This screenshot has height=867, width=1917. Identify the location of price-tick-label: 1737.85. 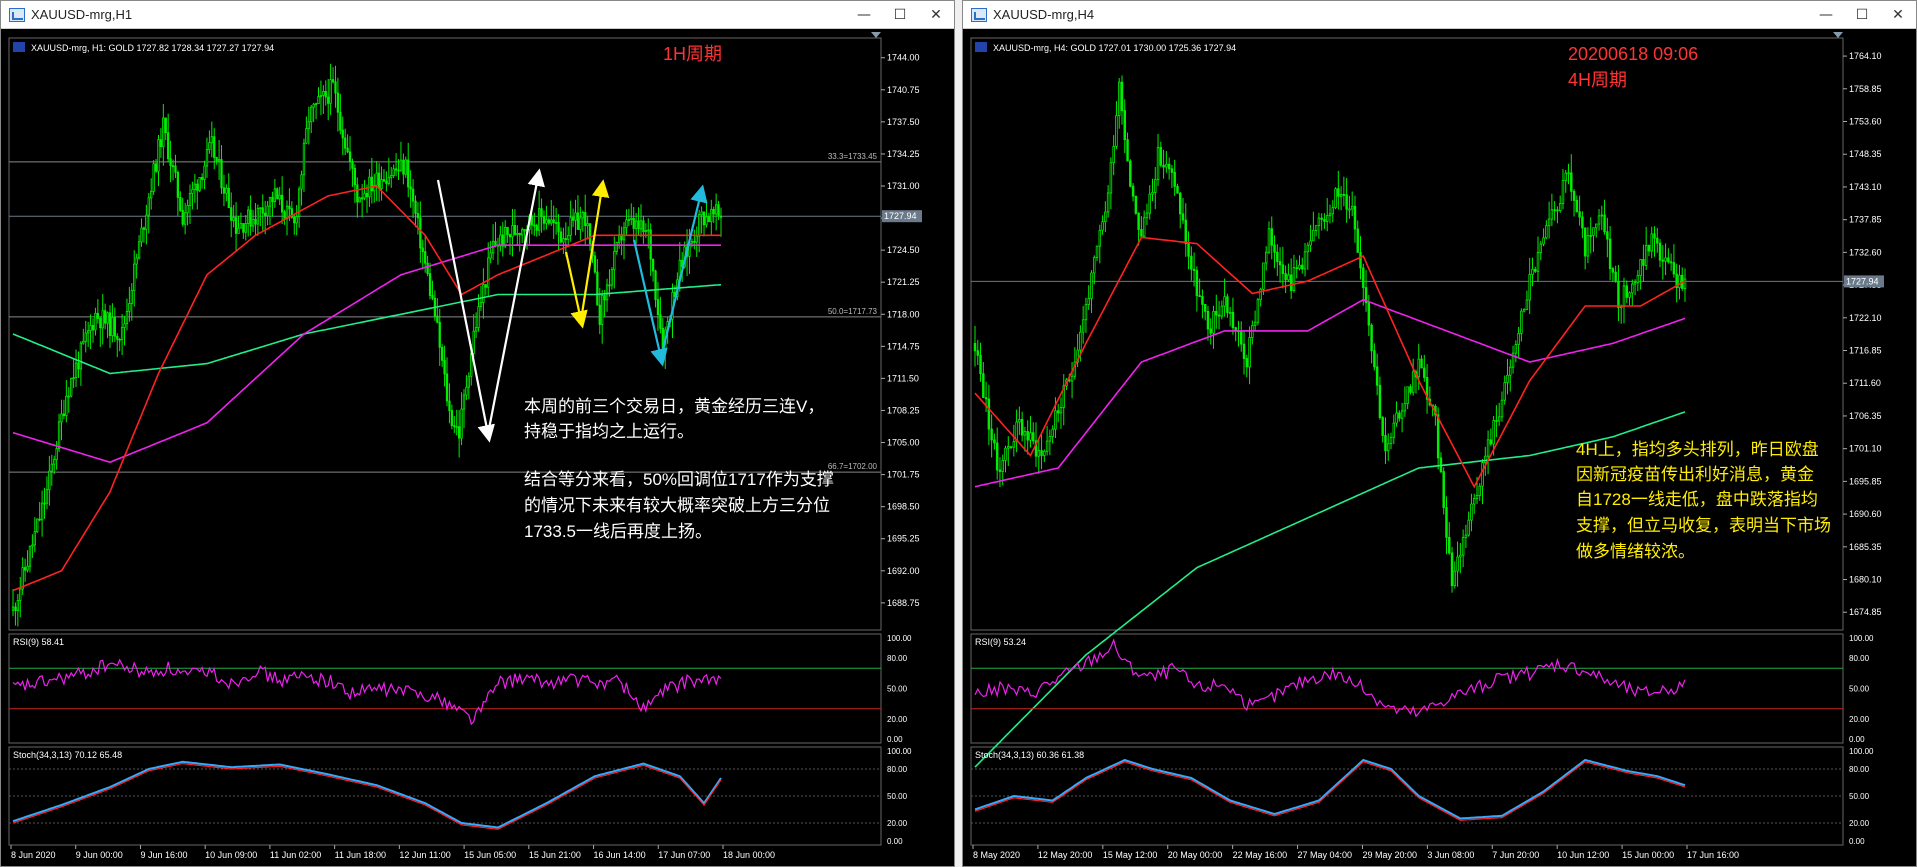
(1865, 220).